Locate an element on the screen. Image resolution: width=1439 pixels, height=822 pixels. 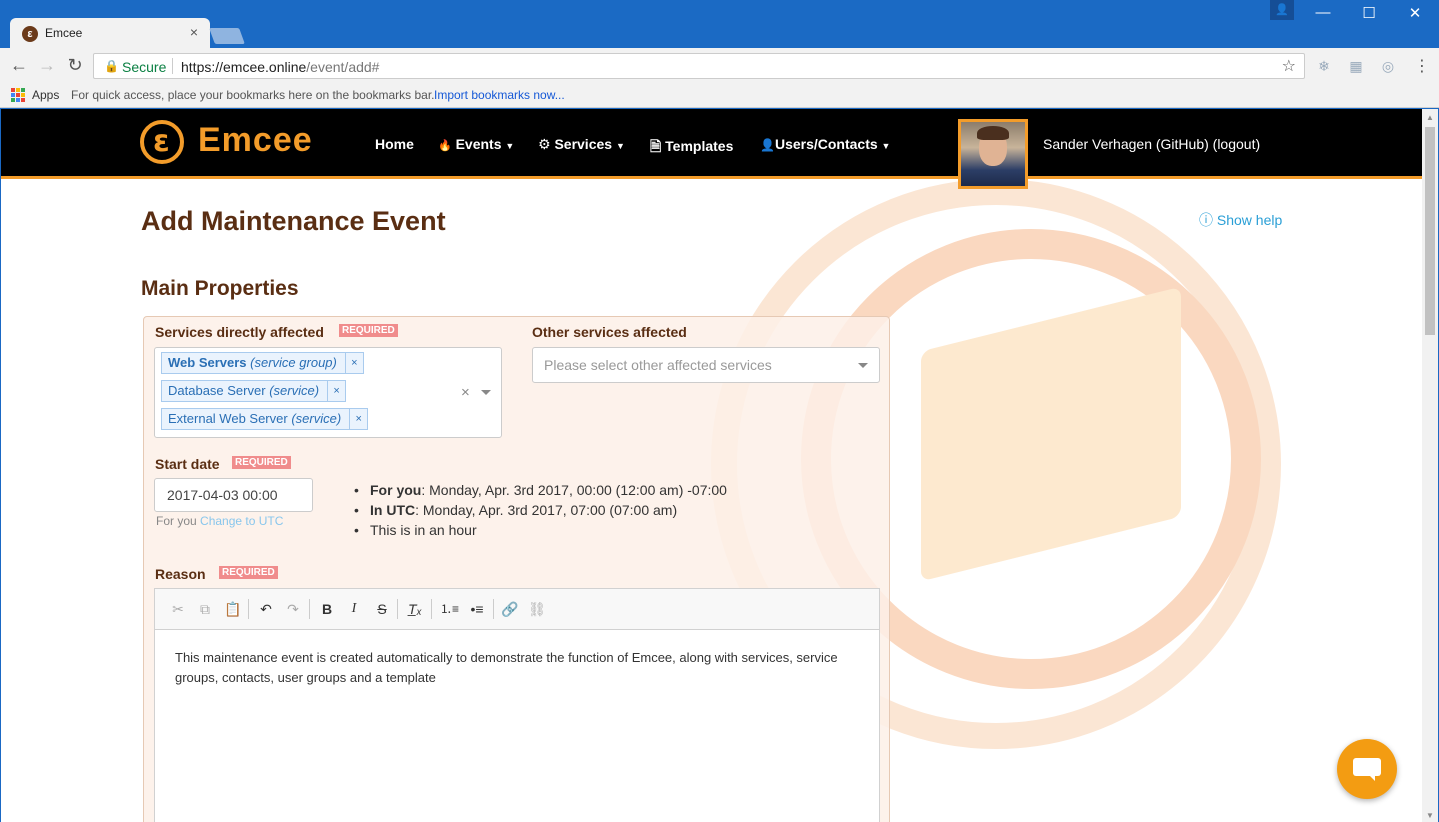
strikethrough-icon: S is located at coordinates (382, 609).